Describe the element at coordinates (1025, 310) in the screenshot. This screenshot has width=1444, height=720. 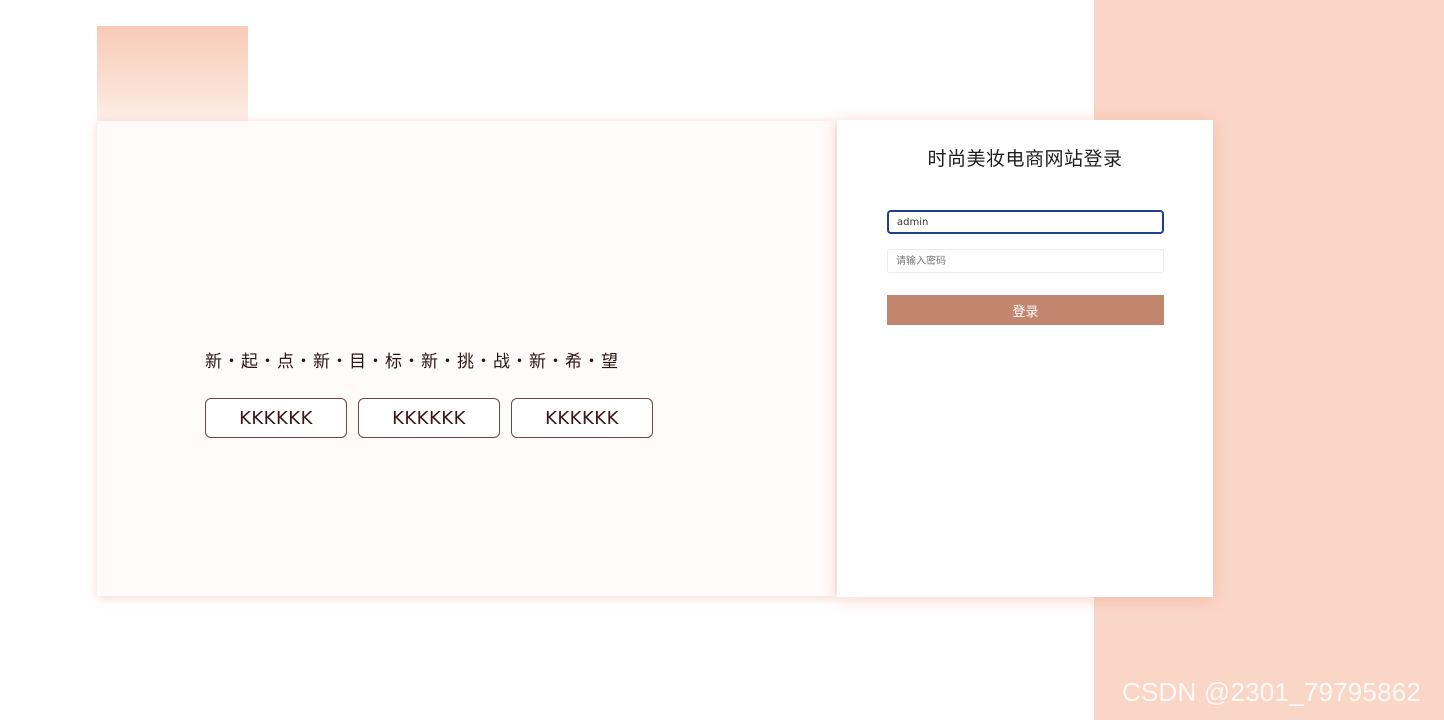
I see `login-button: 登录` at that location.